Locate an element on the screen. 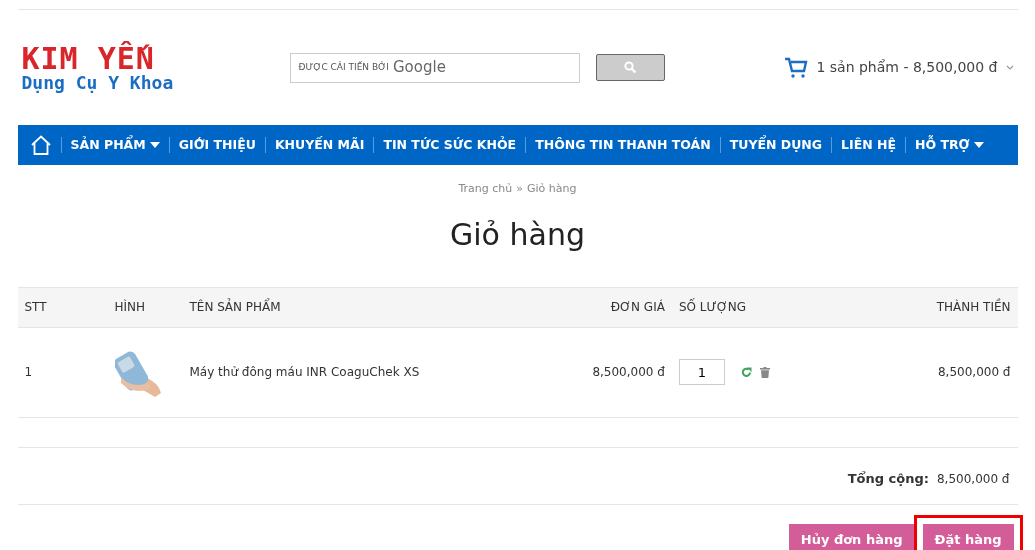 Image resolution: width=1035 pixels, height=550 pixels. column-header: SỐ LƯỢNG is located at coordinates (749, 307).